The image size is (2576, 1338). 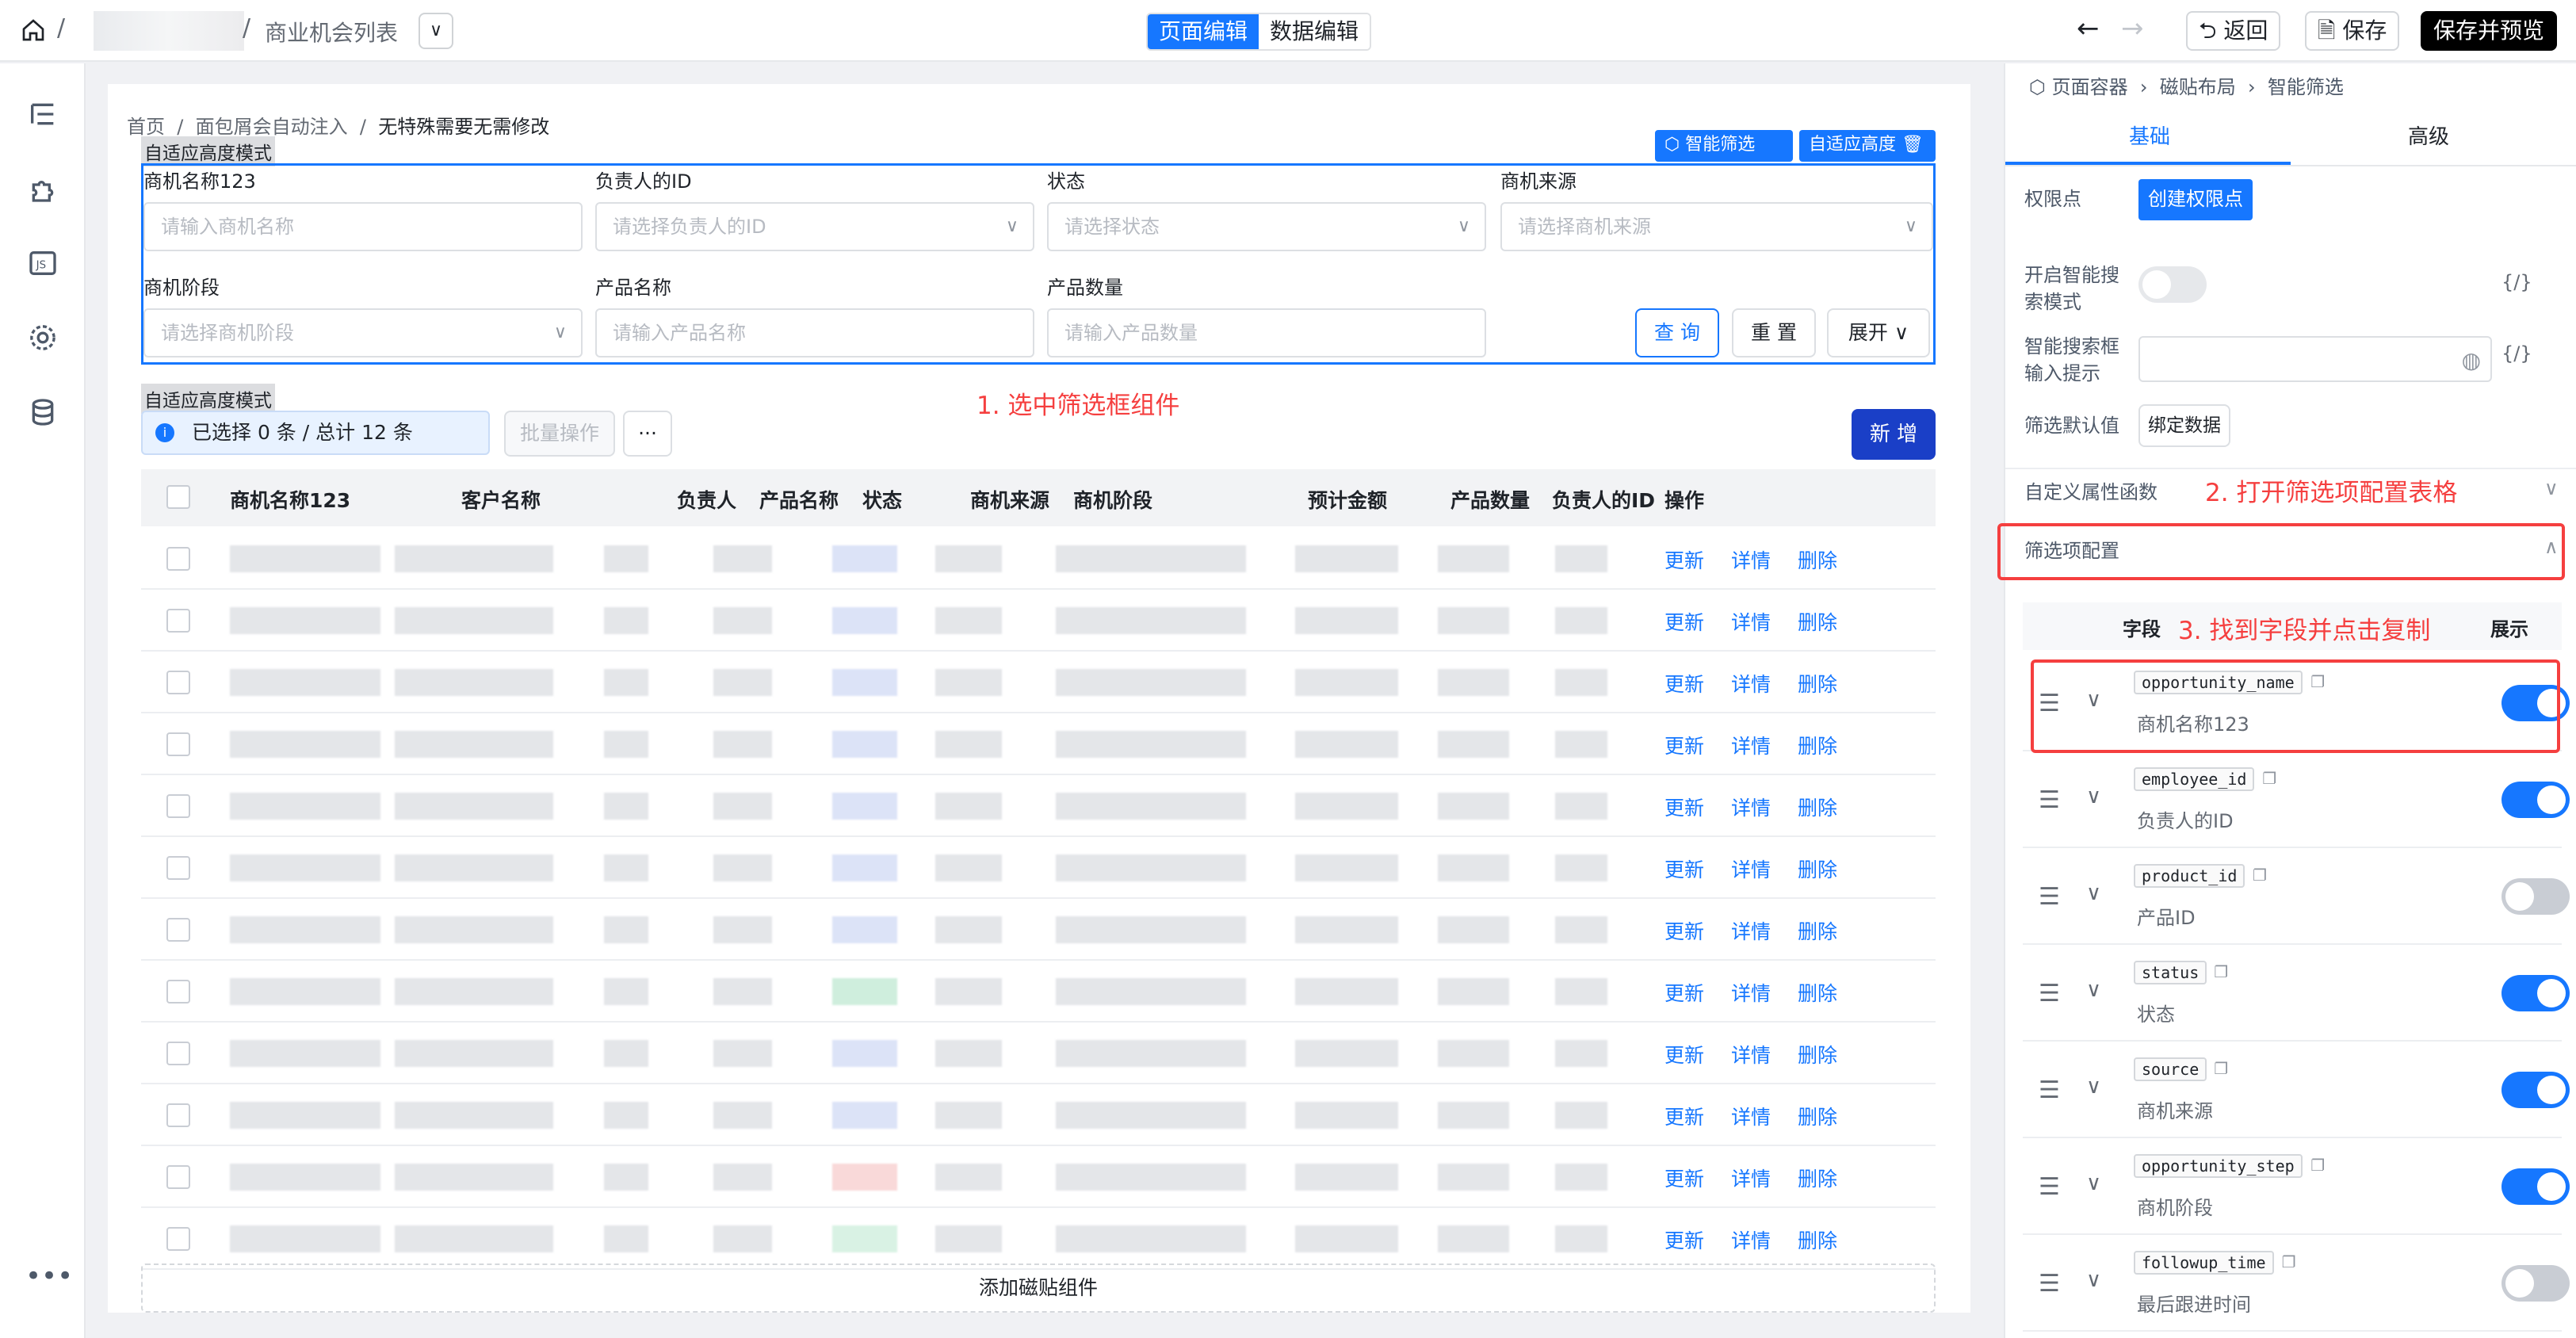 I want to click on query-button: 查 询, so click(x=1677, y=332).